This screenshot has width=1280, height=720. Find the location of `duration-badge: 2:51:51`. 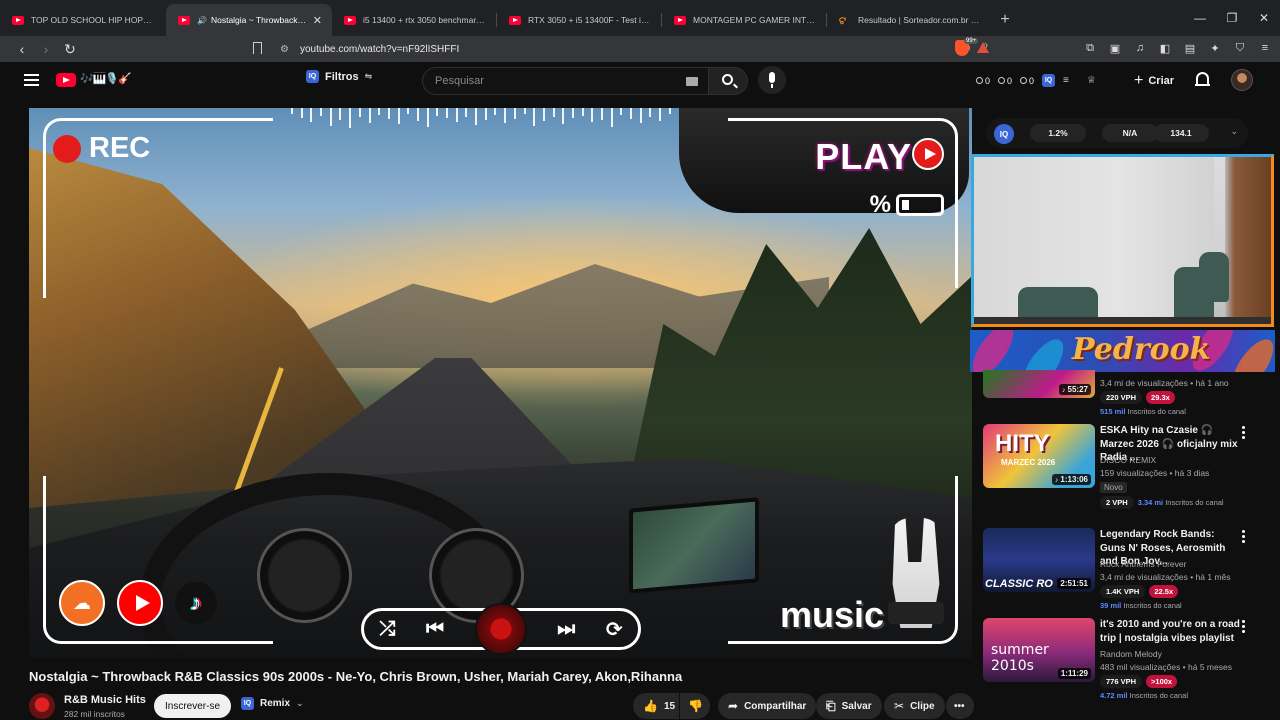

duration-badge: 2:51:51 is located at coordinates (1074, 583).